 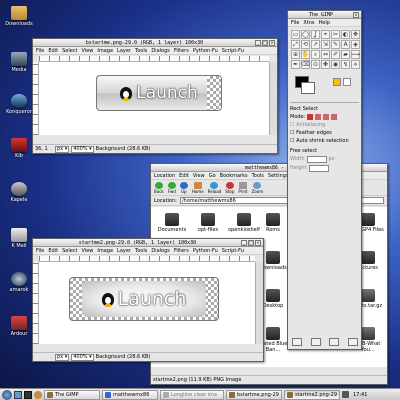 I want to click on desktop-icon-kmail: K Mail, so click(x=19, y=238).